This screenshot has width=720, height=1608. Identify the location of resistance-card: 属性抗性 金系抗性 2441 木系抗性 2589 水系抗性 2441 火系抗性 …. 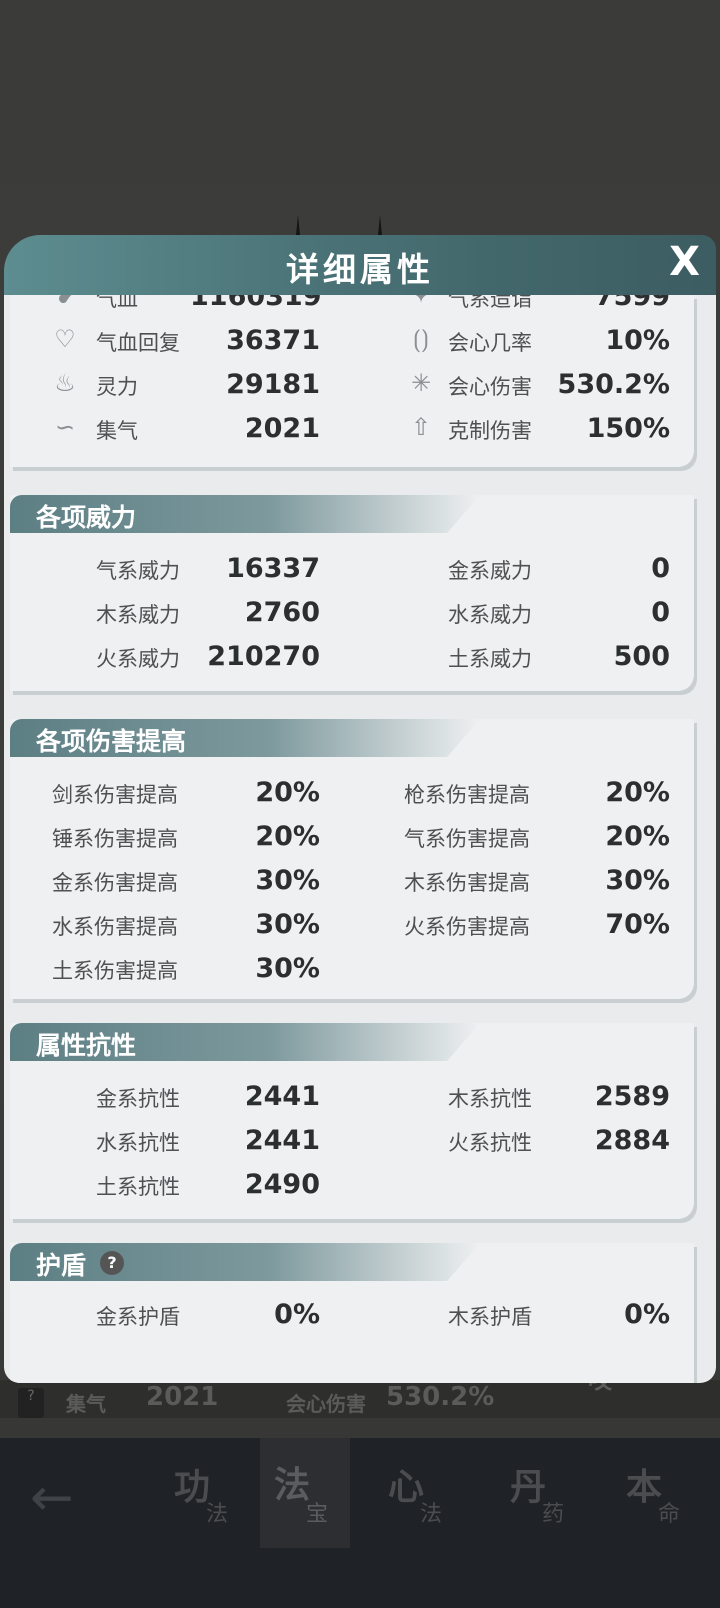
(352, 1121).